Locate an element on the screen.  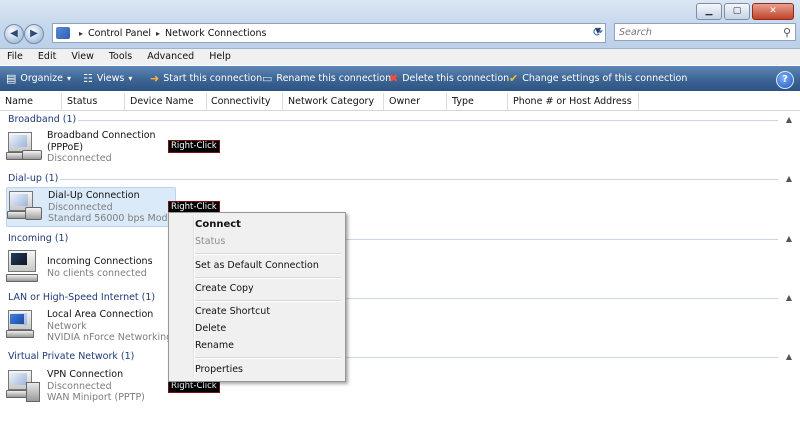
views-button: ☷ Views ▾ is located at coordinates (107, 78).